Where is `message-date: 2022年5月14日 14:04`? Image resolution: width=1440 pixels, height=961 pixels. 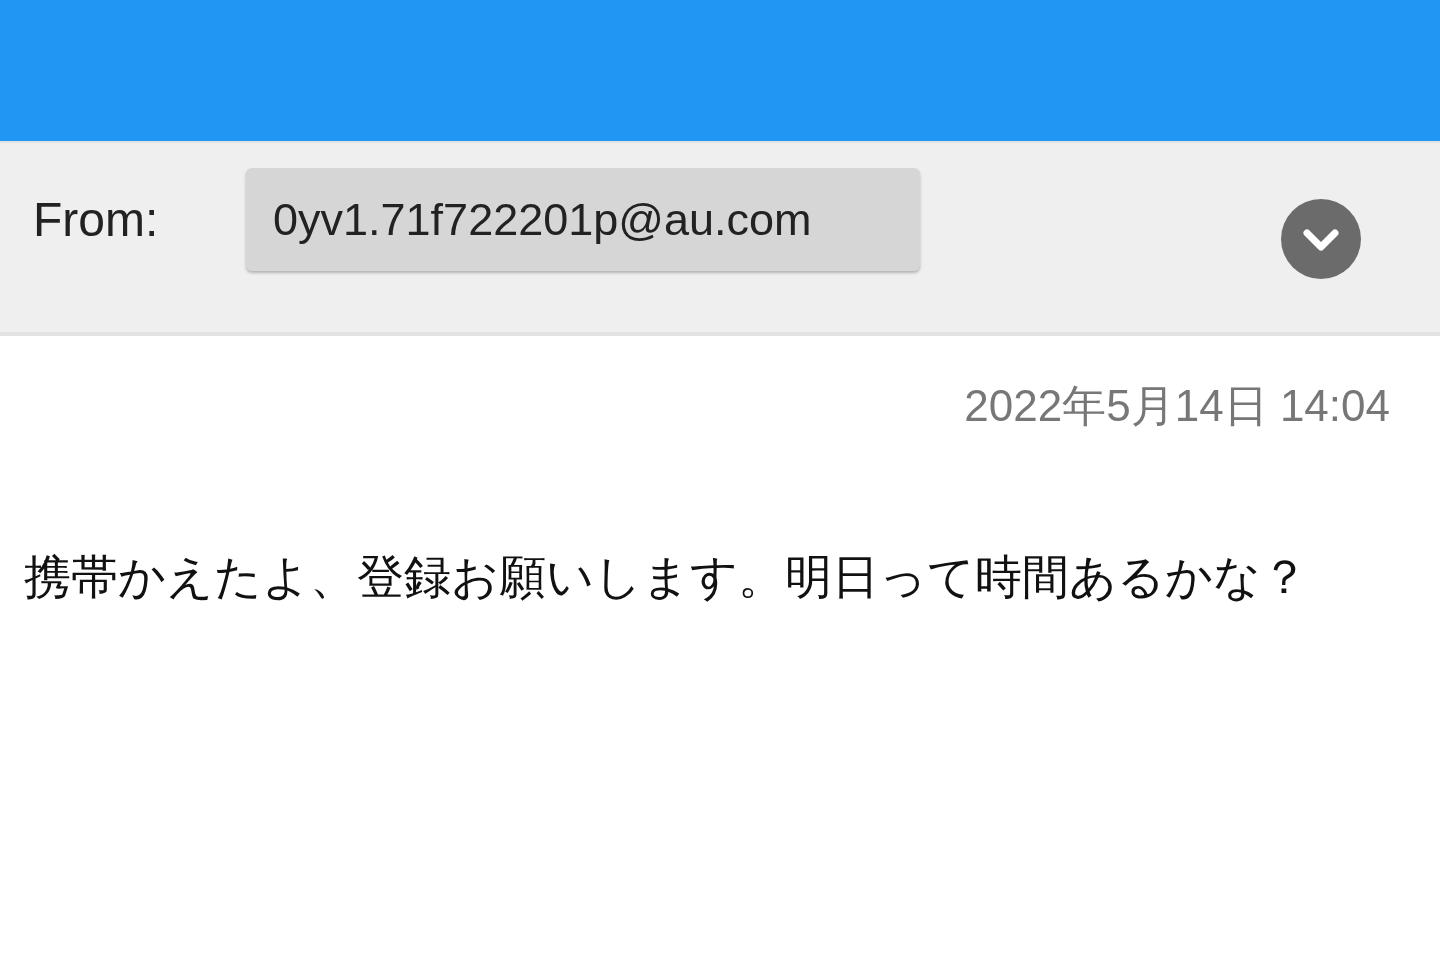 message-date: 2022年5月14日 14:04 is located at coordinates (1177, 406).